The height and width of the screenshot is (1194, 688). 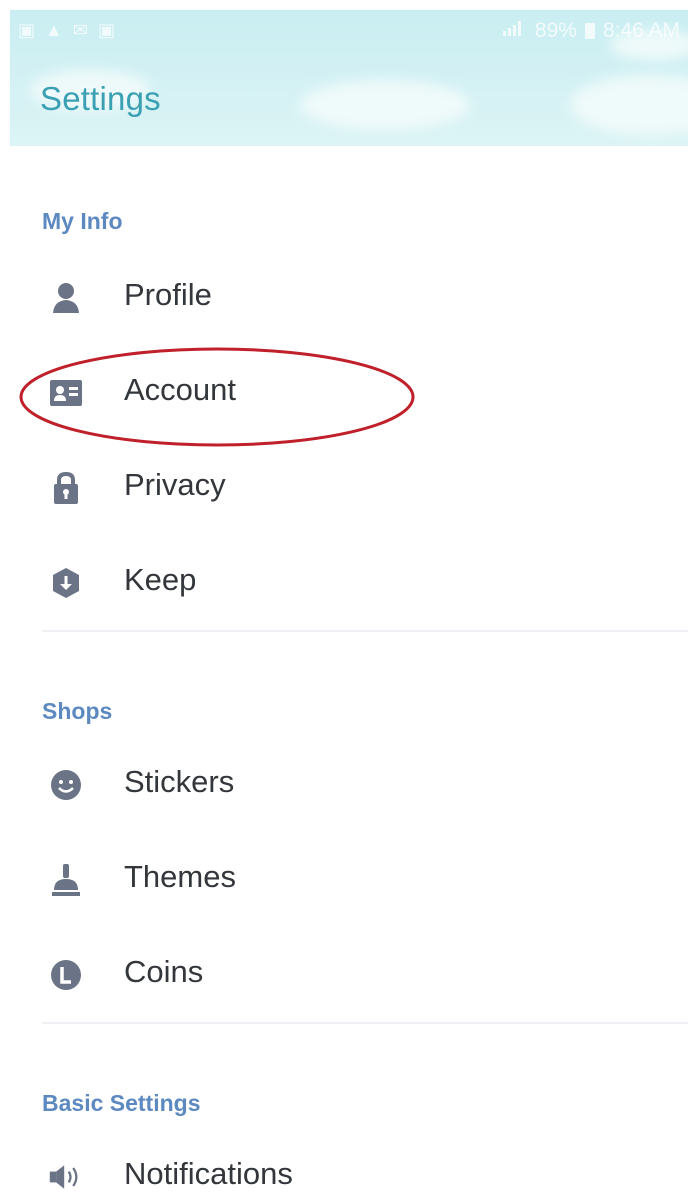 What do you see at coordinates (66, 583) in the screenshot?
I see `keep-download-icon` at bounding box center [66, 583].